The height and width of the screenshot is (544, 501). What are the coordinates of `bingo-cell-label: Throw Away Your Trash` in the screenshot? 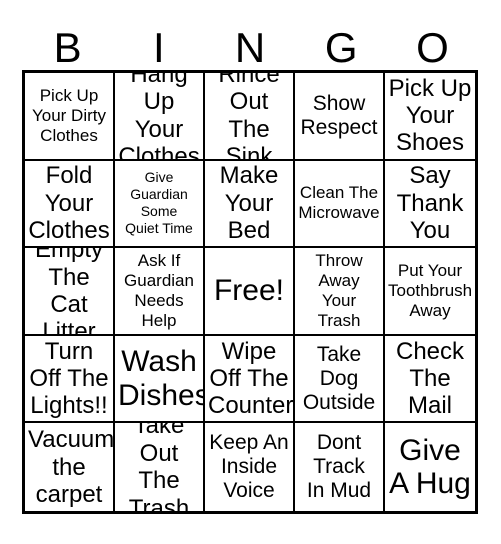 It's located at (339, 290).